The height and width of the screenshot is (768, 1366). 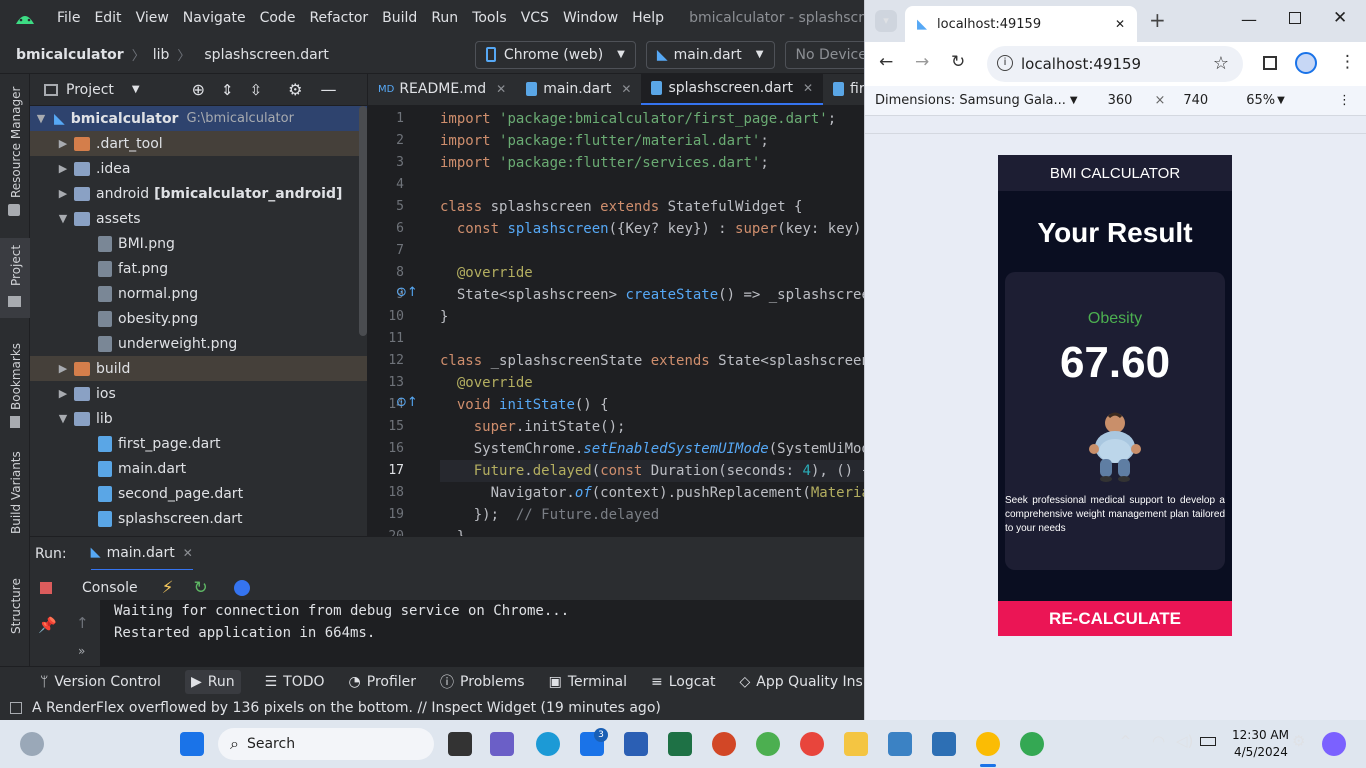 What do you see at coordinates (201, 588) in the screenshot?
I see `hot-restart-icon: ↻` at bounding box center [201, 588].